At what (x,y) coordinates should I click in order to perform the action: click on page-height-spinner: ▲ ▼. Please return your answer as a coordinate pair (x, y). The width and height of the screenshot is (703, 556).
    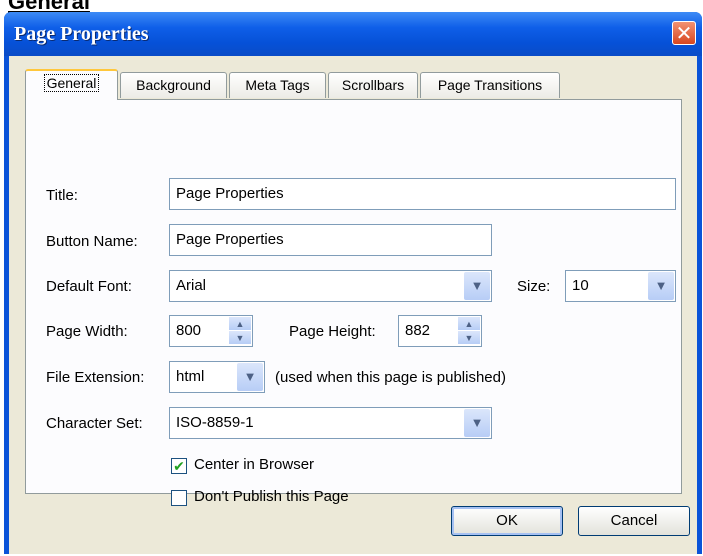
    Looking at the image, I should click on (469, 331).